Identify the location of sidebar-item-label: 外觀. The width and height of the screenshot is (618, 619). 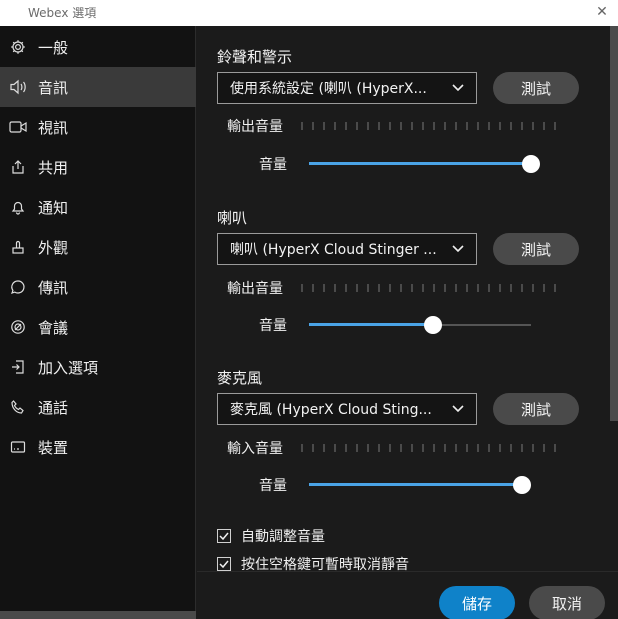
(53, 247).